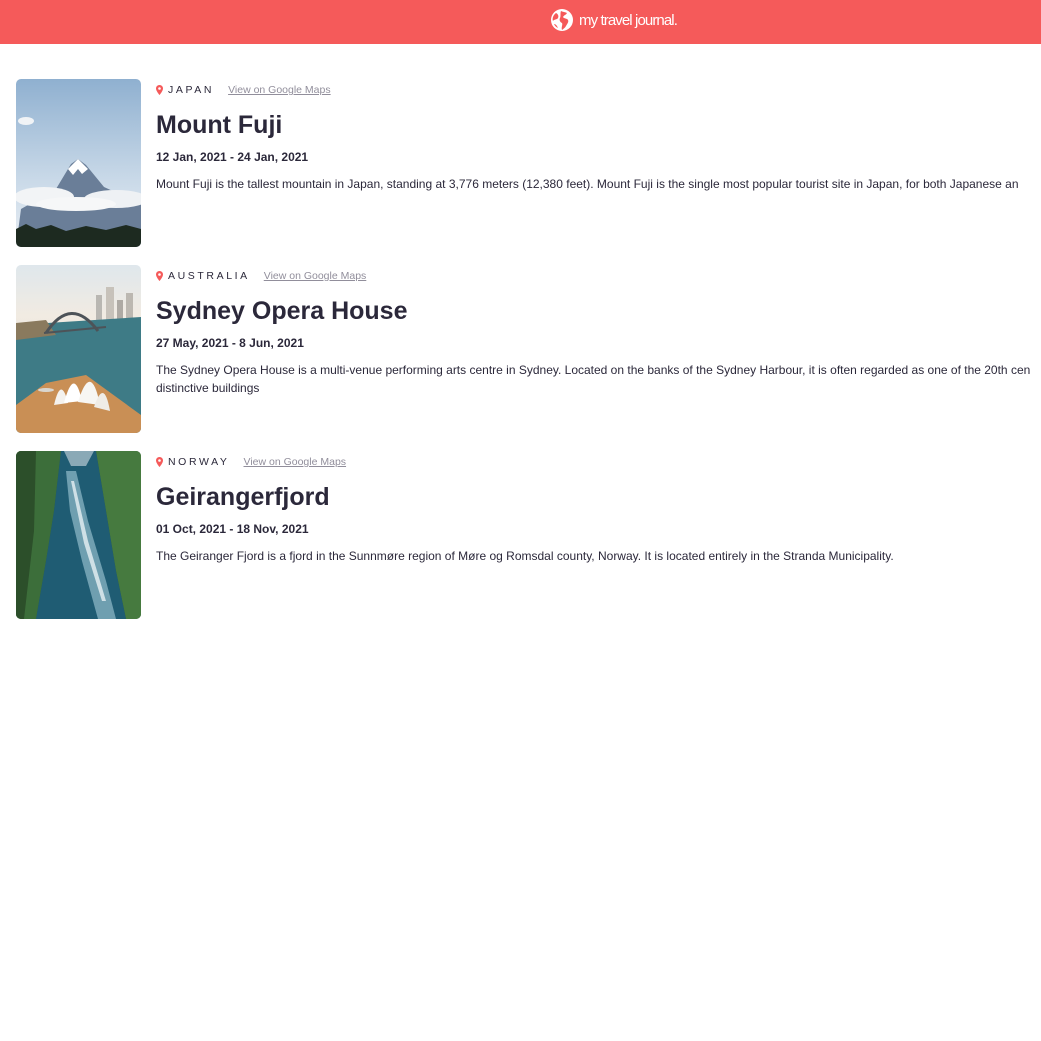  I want to click on entry-image-sydney-opera-house, so click(78, 349).